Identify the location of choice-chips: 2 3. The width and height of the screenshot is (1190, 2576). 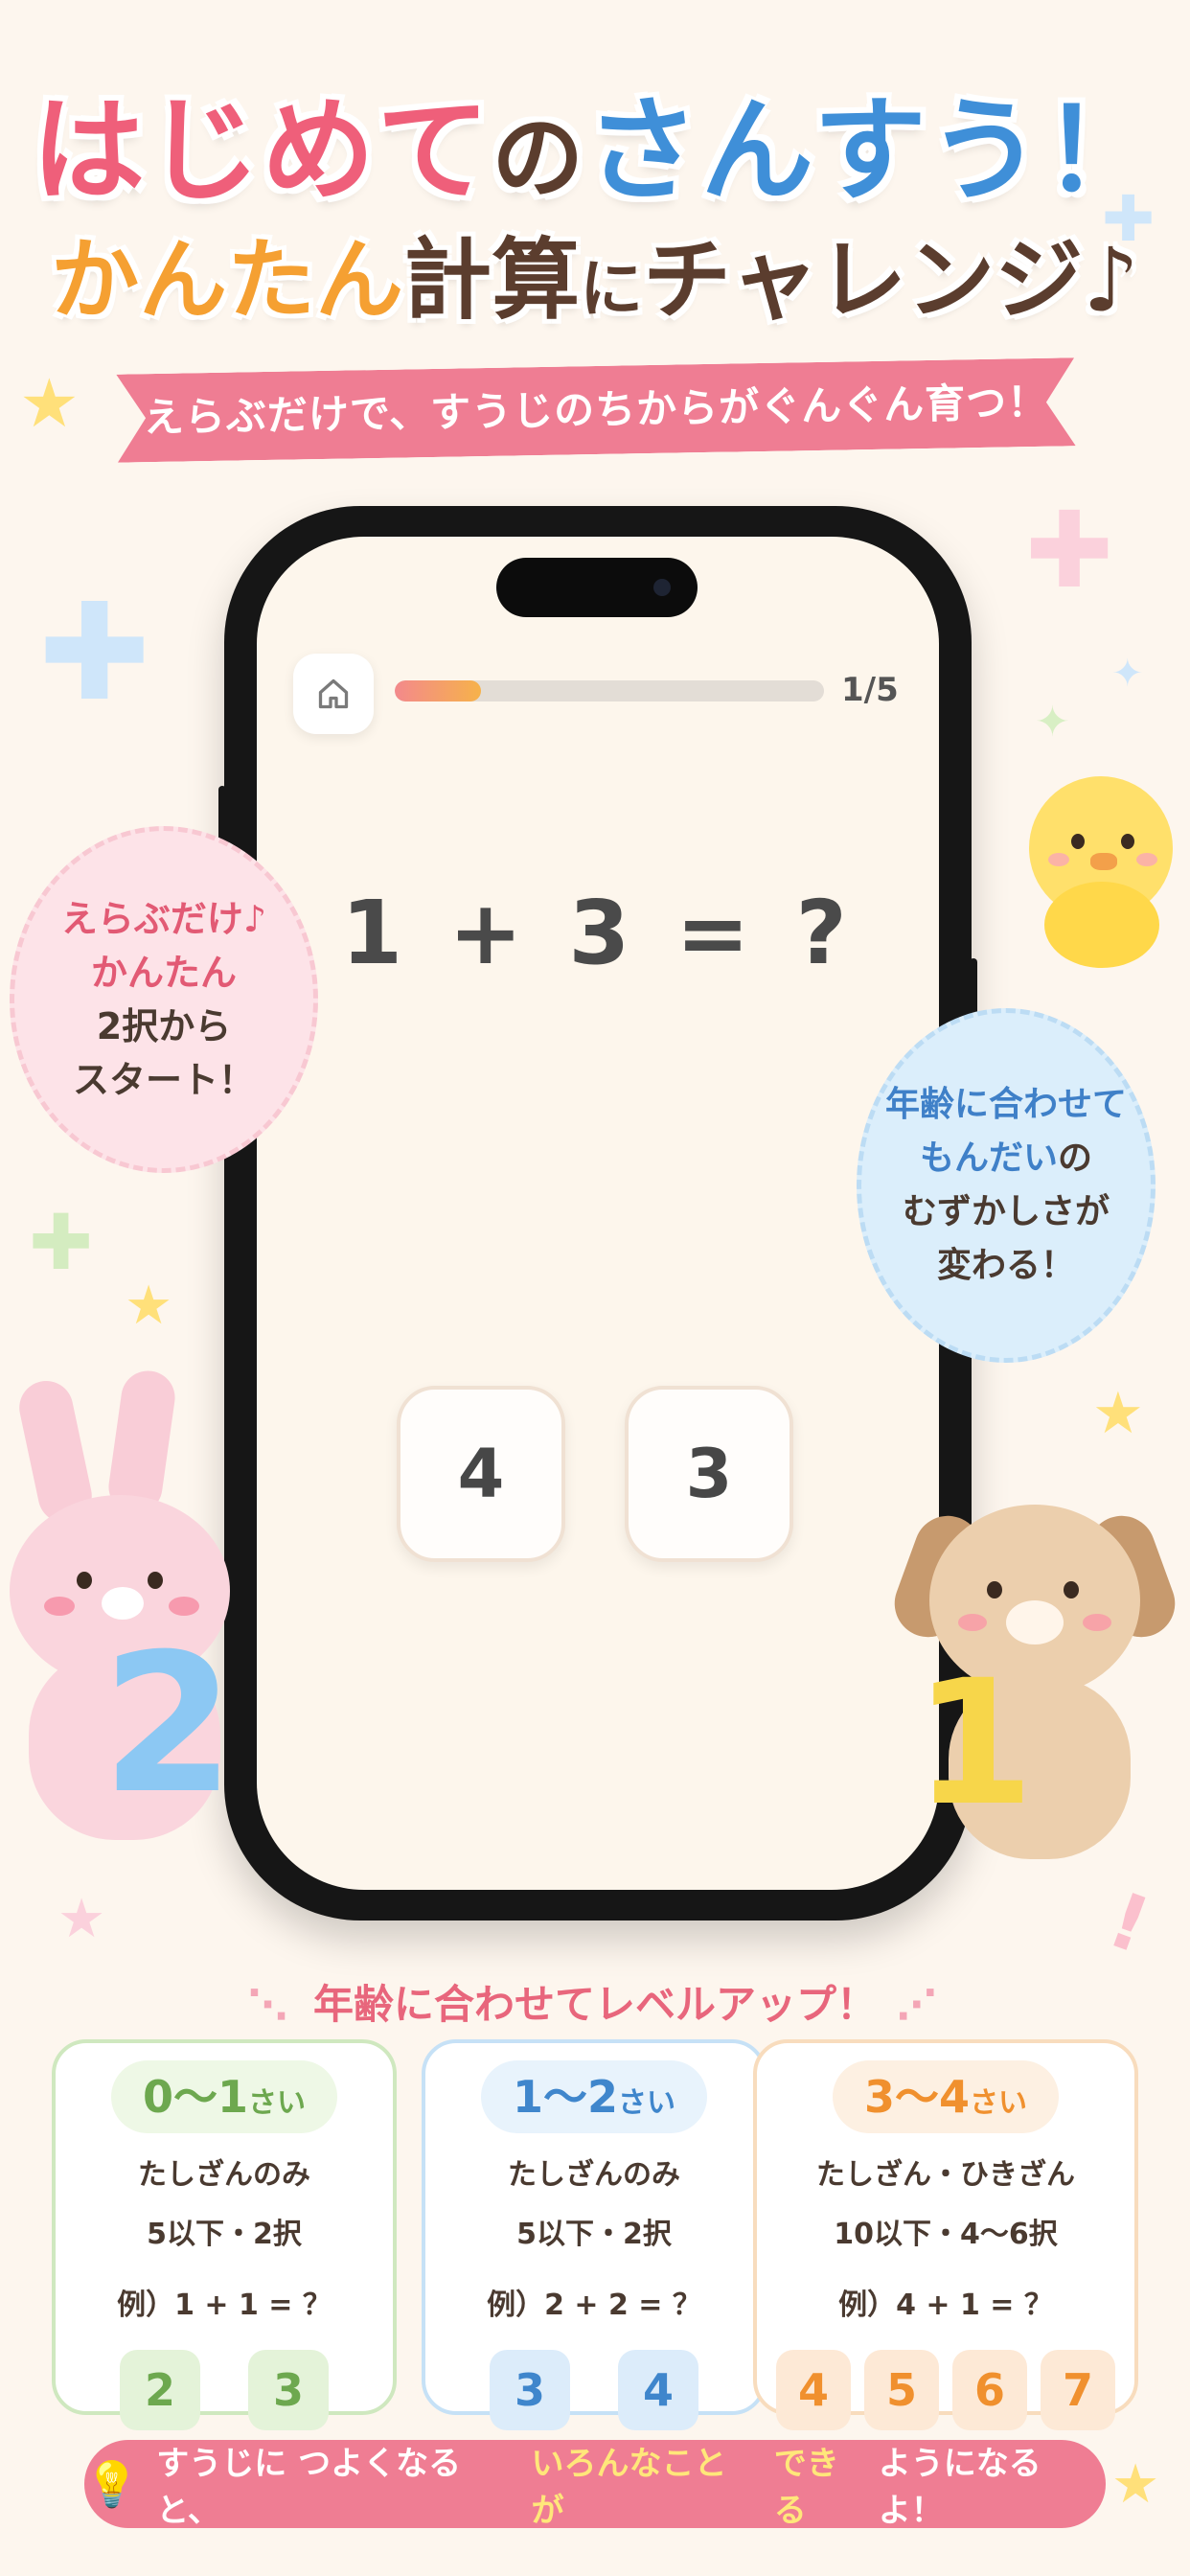
(225, 2390).